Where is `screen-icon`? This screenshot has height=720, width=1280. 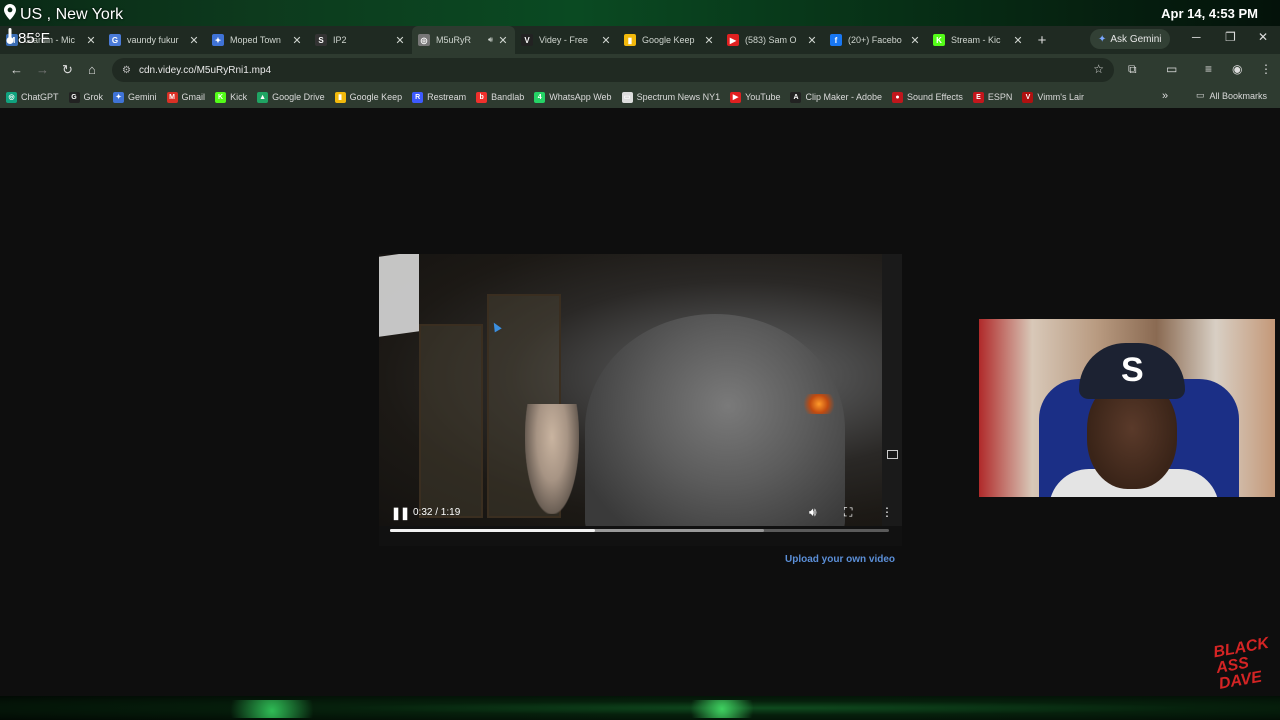 screen-icon is located at coordinates (892, 454).